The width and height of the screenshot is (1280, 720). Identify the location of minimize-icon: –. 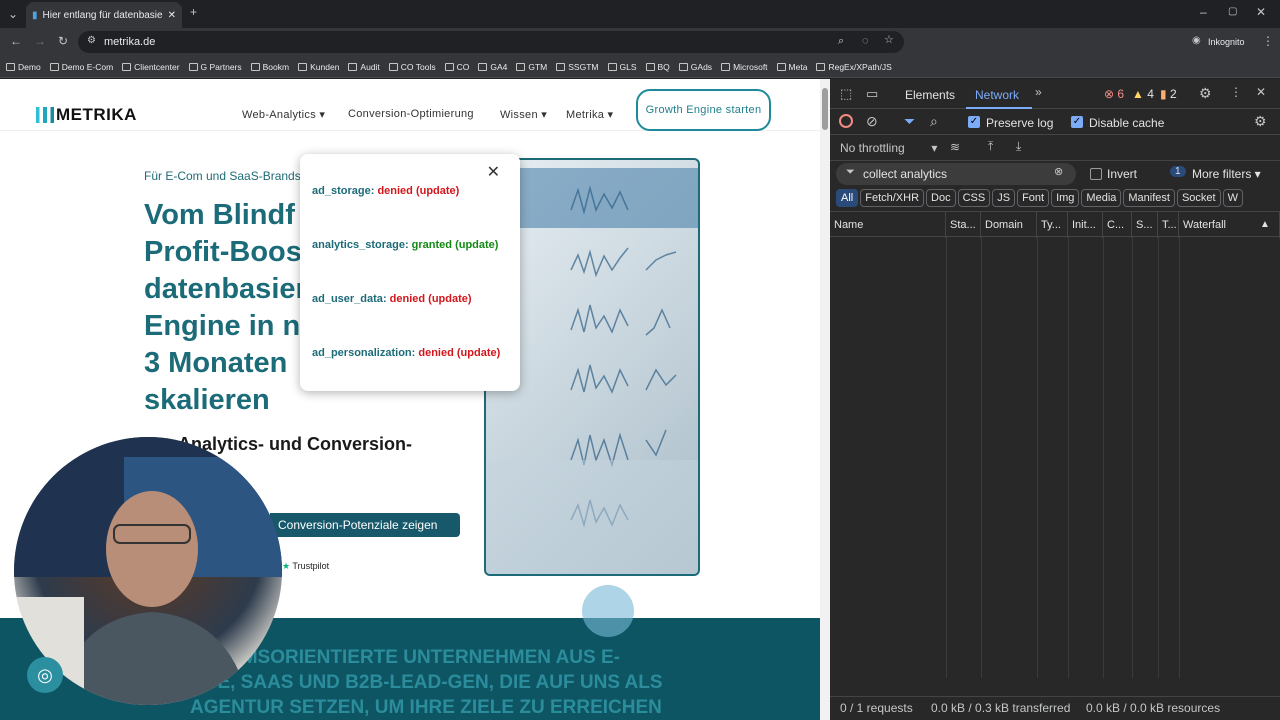
(1203, 12).